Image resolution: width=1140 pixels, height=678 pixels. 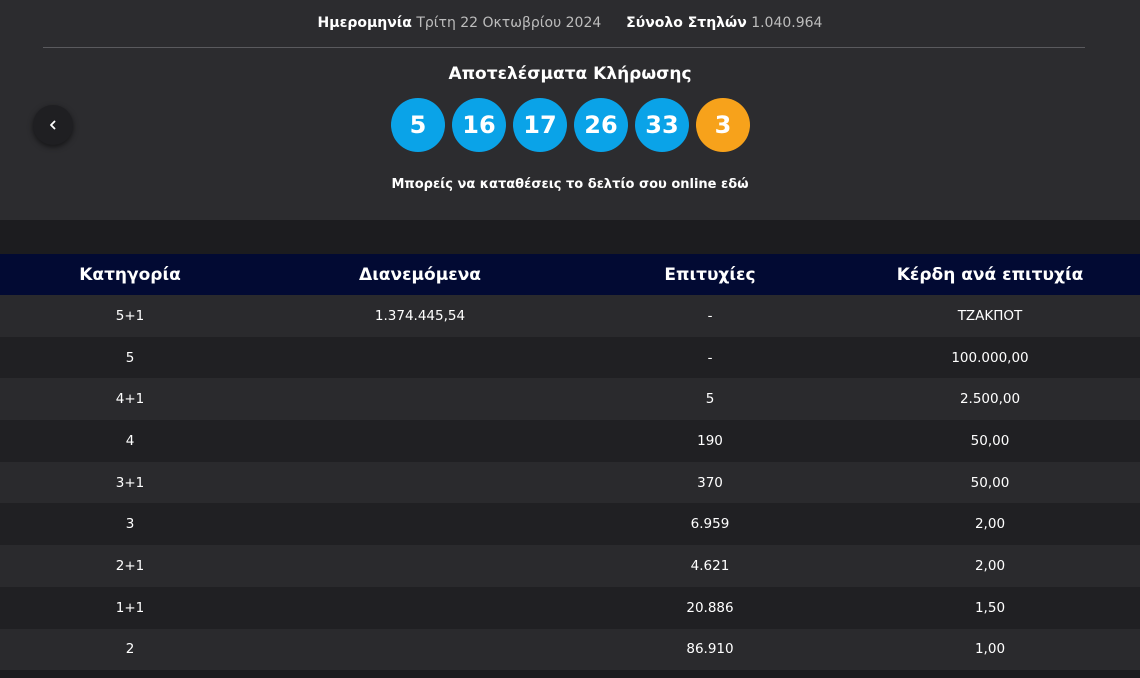 I want to click on category-cell: 5+1, so click(x=130, y=316).